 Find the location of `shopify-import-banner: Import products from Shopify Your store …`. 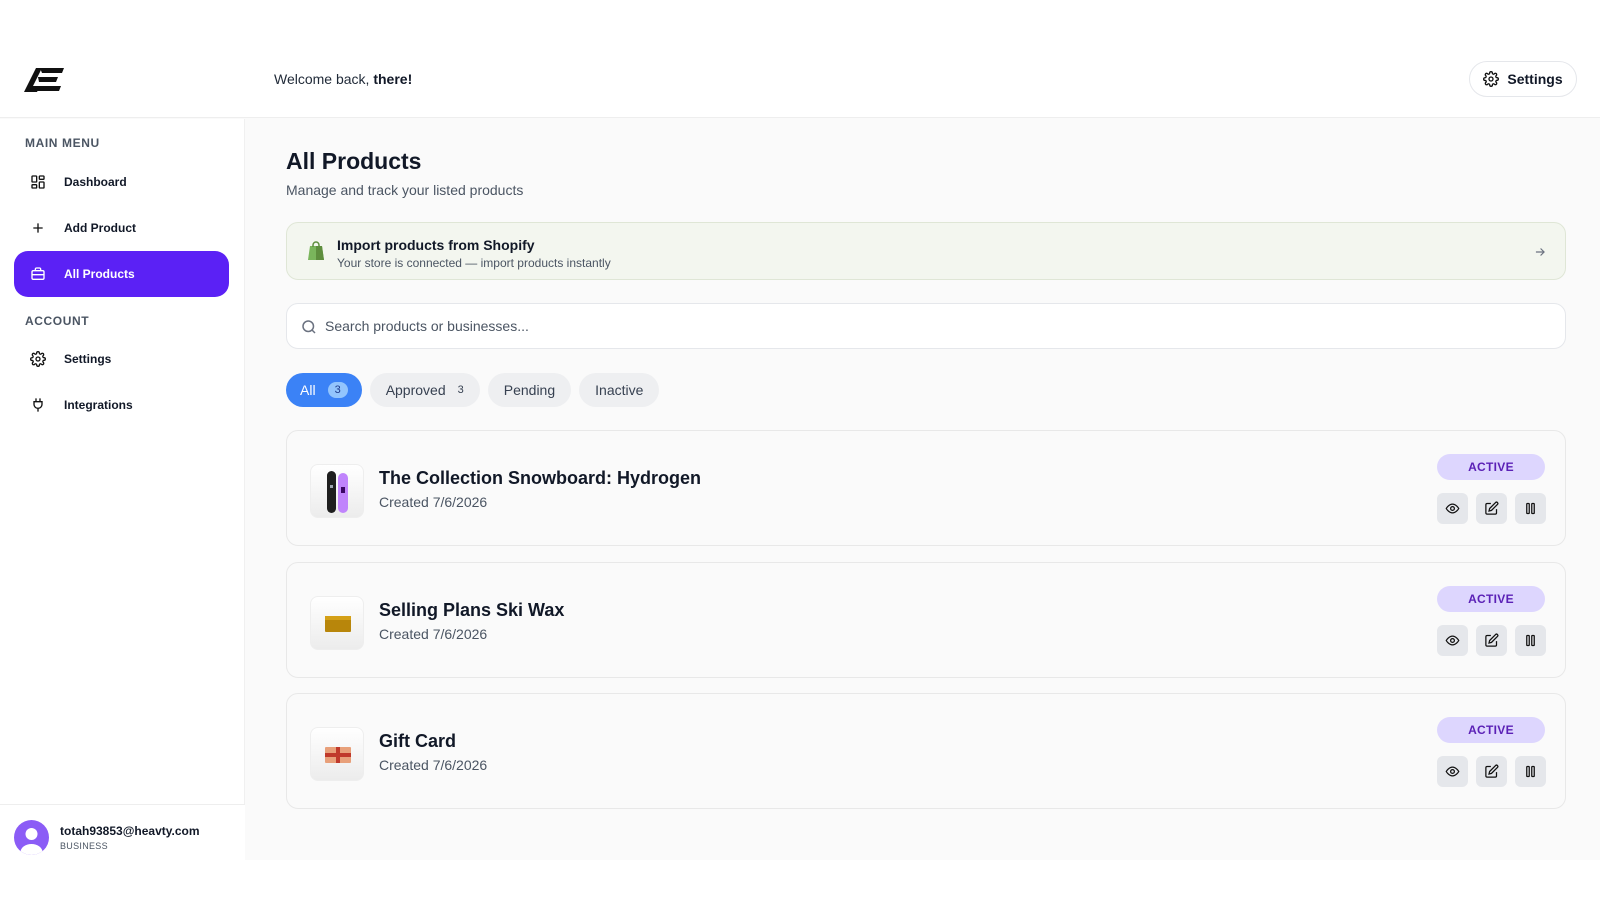

shopify-import-banner: Import products from Shopify Your store … is located at coordinates (926, 251).